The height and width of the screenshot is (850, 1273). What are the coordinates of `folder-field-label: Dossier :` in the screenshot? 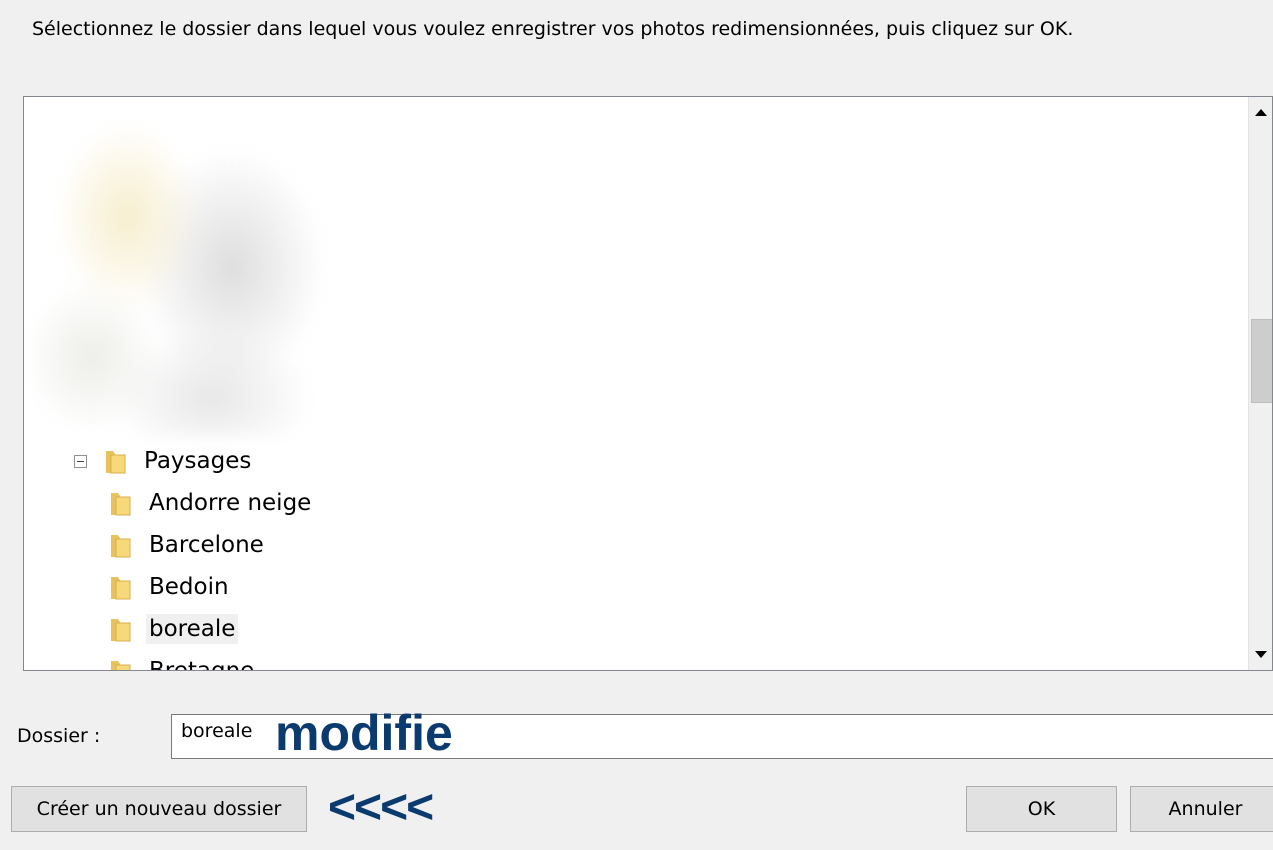 It's located at (59, 736).